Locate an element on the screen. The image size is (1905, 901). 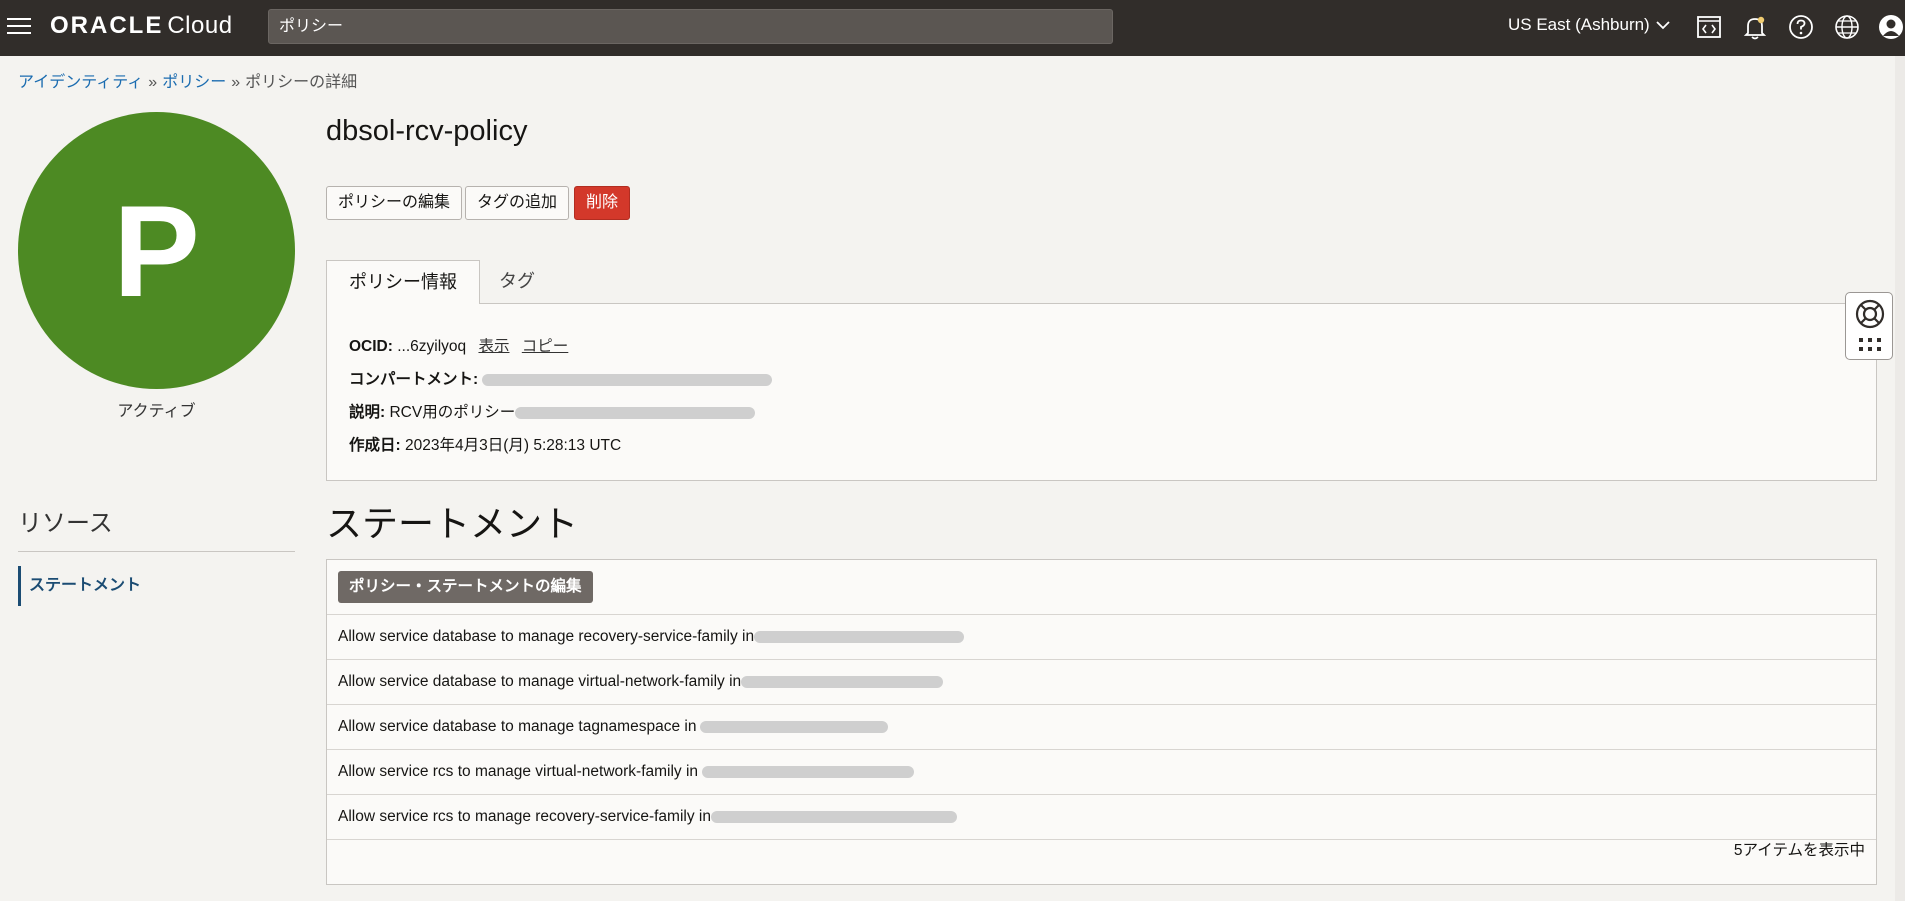
search-input: ポリシー is located at coordinates (690, 26).